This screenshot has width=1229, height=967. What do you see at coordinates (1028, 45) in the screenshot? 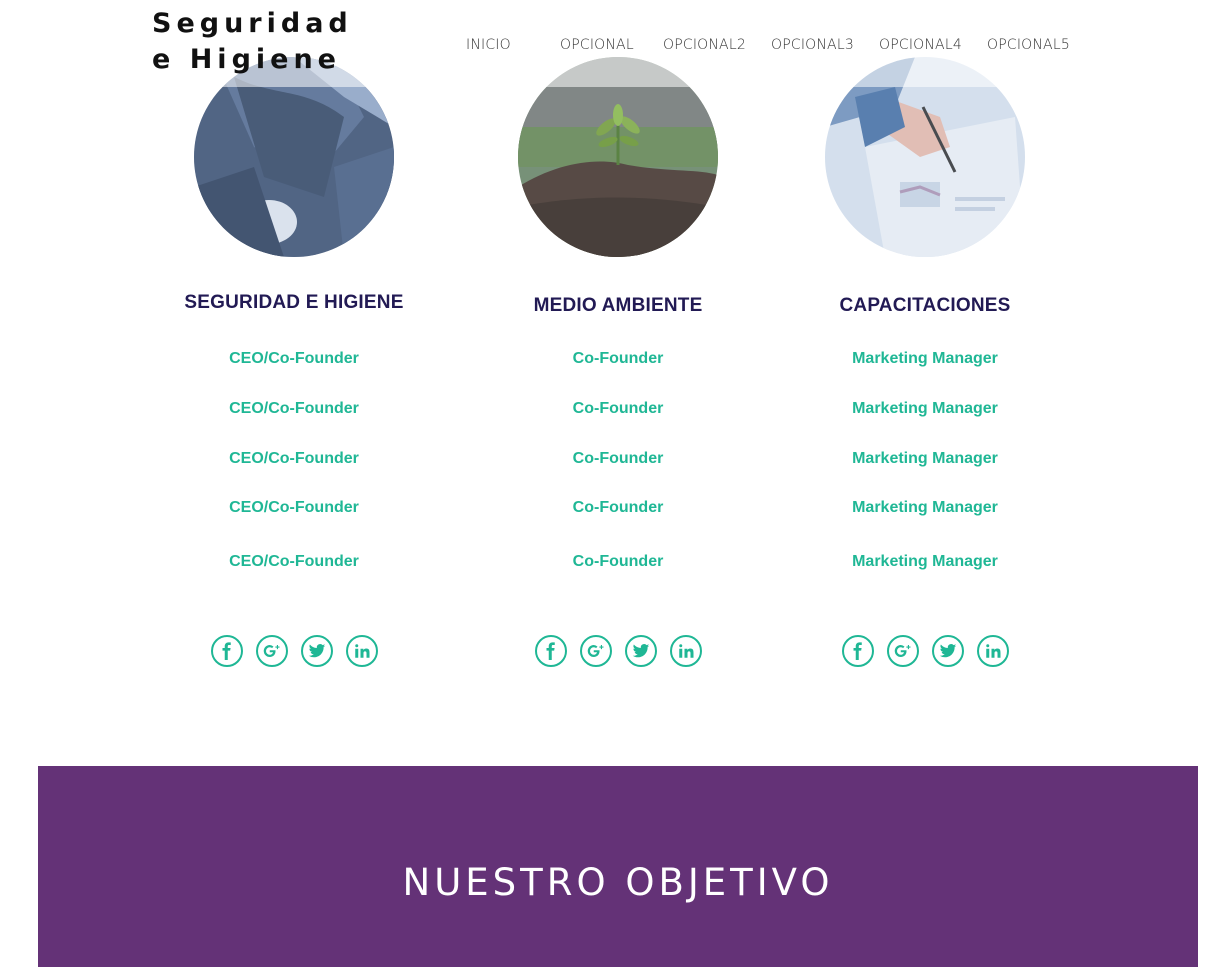
I see `nav-opcional5: OPCIONAL5` at bounding box center [1028, 45].